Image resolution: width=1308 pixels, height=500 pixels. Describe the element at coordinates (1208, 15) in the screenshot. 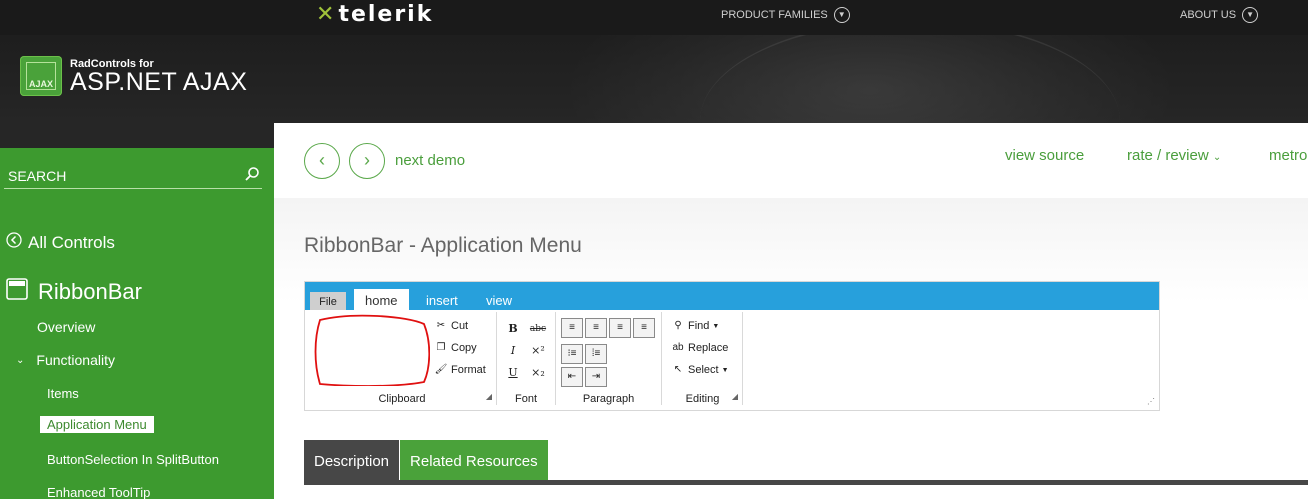

I see `nav-about-us-label: ABOUT US` at that location.